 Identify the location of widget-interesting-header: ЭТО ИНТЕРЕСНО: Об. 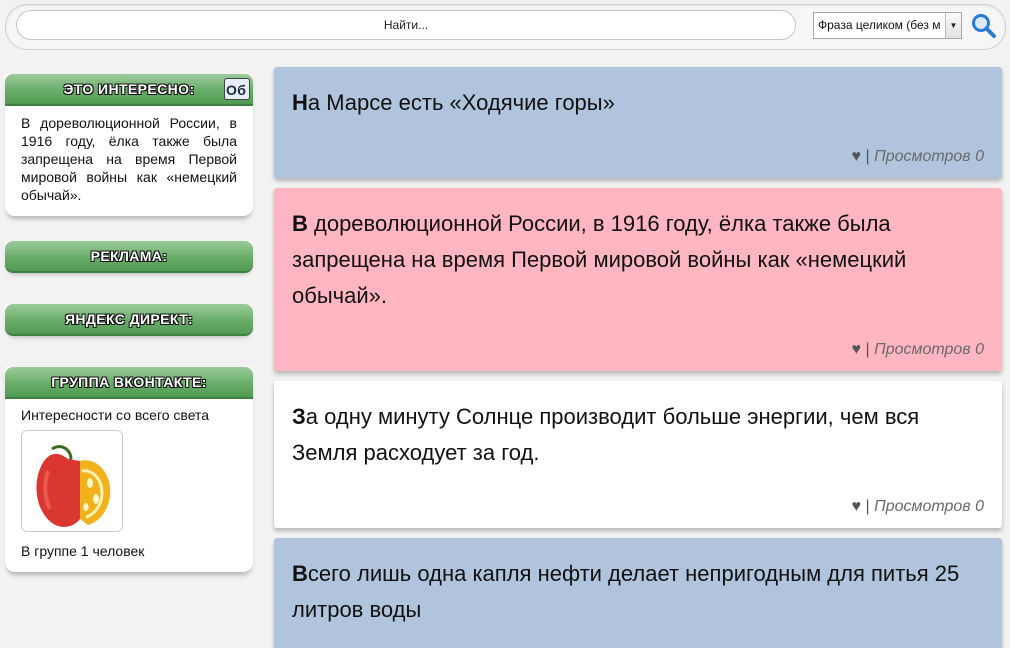
(129, 89).